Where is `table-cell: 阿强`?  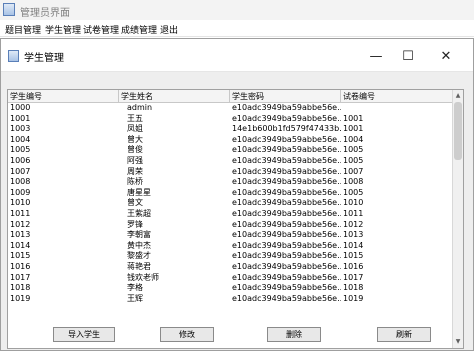
table-cell: 阿强 is located at coordinates (135, 160).